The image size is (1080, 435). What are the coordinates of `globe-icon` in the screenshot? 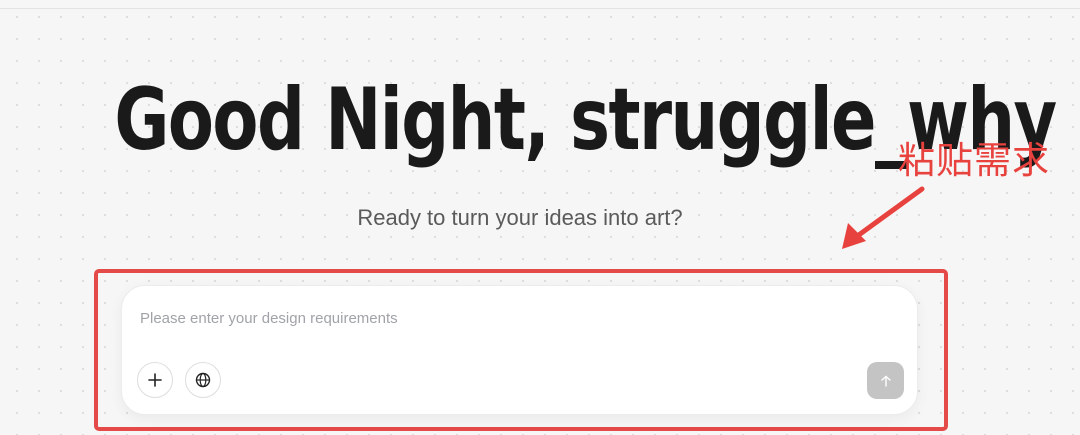 It's located at (203, 380).